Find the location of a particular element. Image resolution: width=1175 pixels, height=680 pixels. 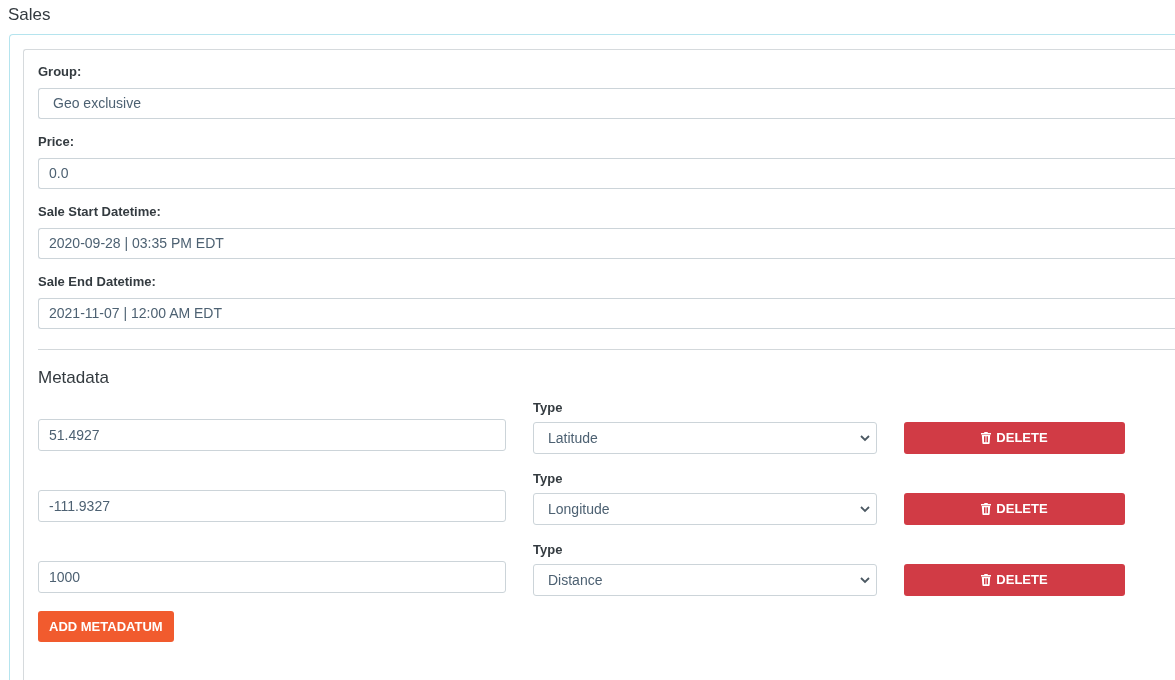

field-label: Group: is located at coordinates (60, 72).